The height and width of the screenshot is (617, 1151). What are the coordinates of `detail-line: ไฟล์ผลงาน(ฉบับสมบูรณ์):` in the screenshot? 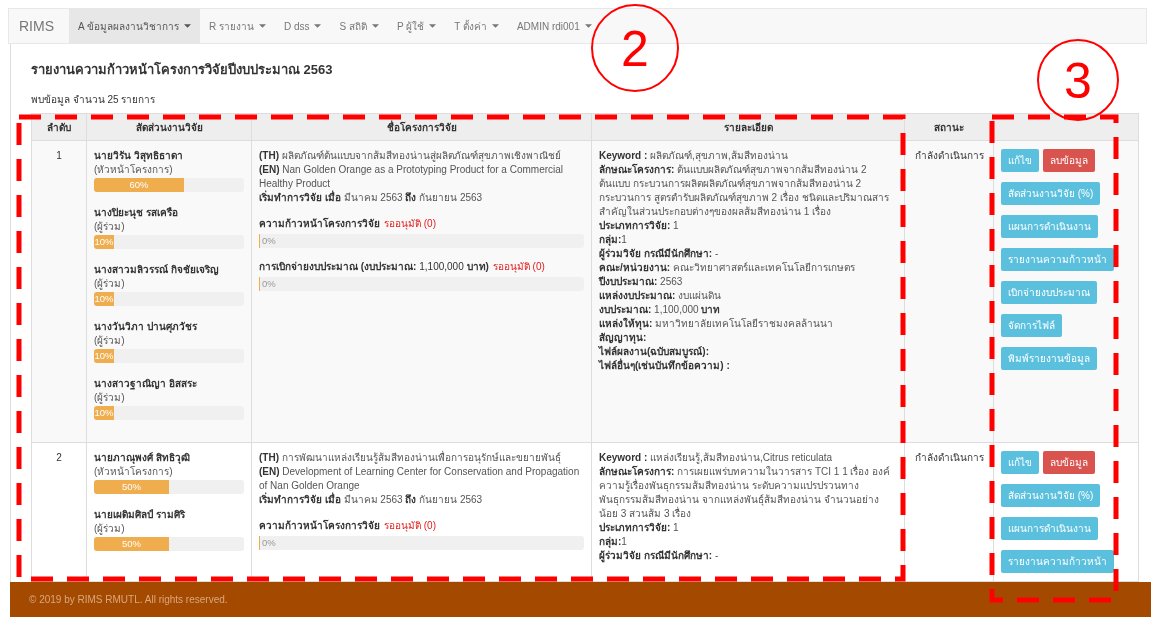 It's located at (654, 352).